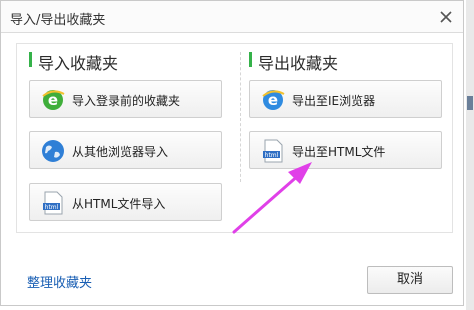  I want to click on import-before-login-label: 导入登录前的收藏夹, so click(126, 101).